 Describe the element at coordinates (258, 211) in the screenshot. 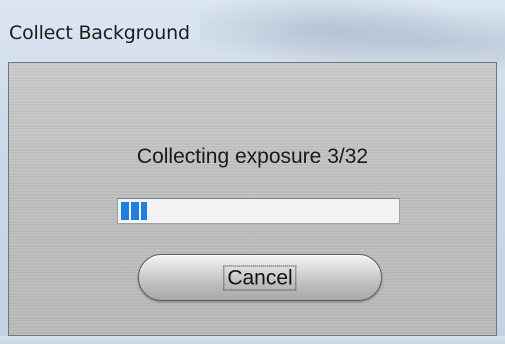

I see `progress-bar` at that location.